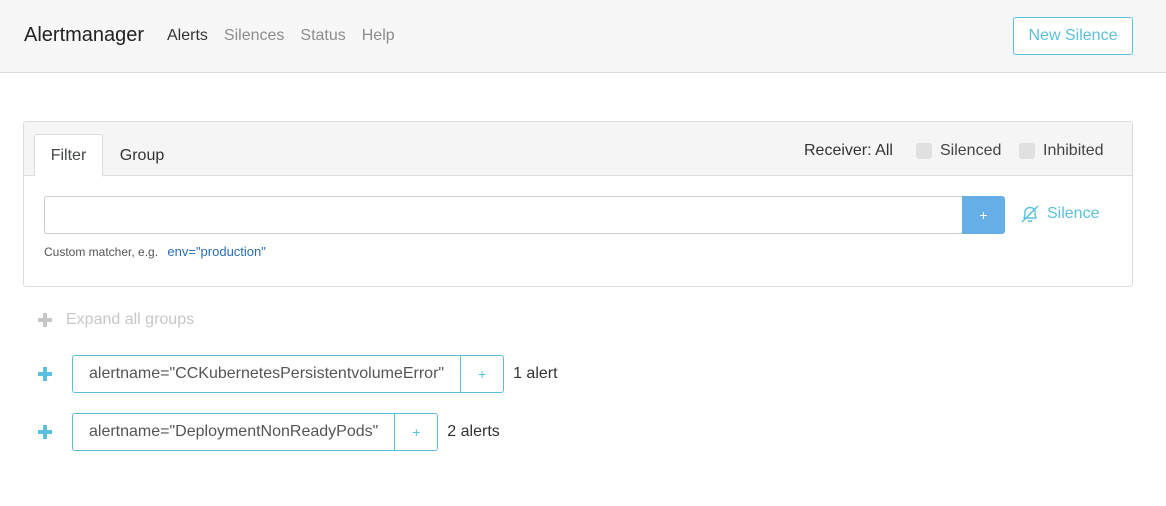  What do you see at coordinates (187, 36) in the screenshot?
I see `nav-alerts: Alerts` at bounding box center [187, 36].